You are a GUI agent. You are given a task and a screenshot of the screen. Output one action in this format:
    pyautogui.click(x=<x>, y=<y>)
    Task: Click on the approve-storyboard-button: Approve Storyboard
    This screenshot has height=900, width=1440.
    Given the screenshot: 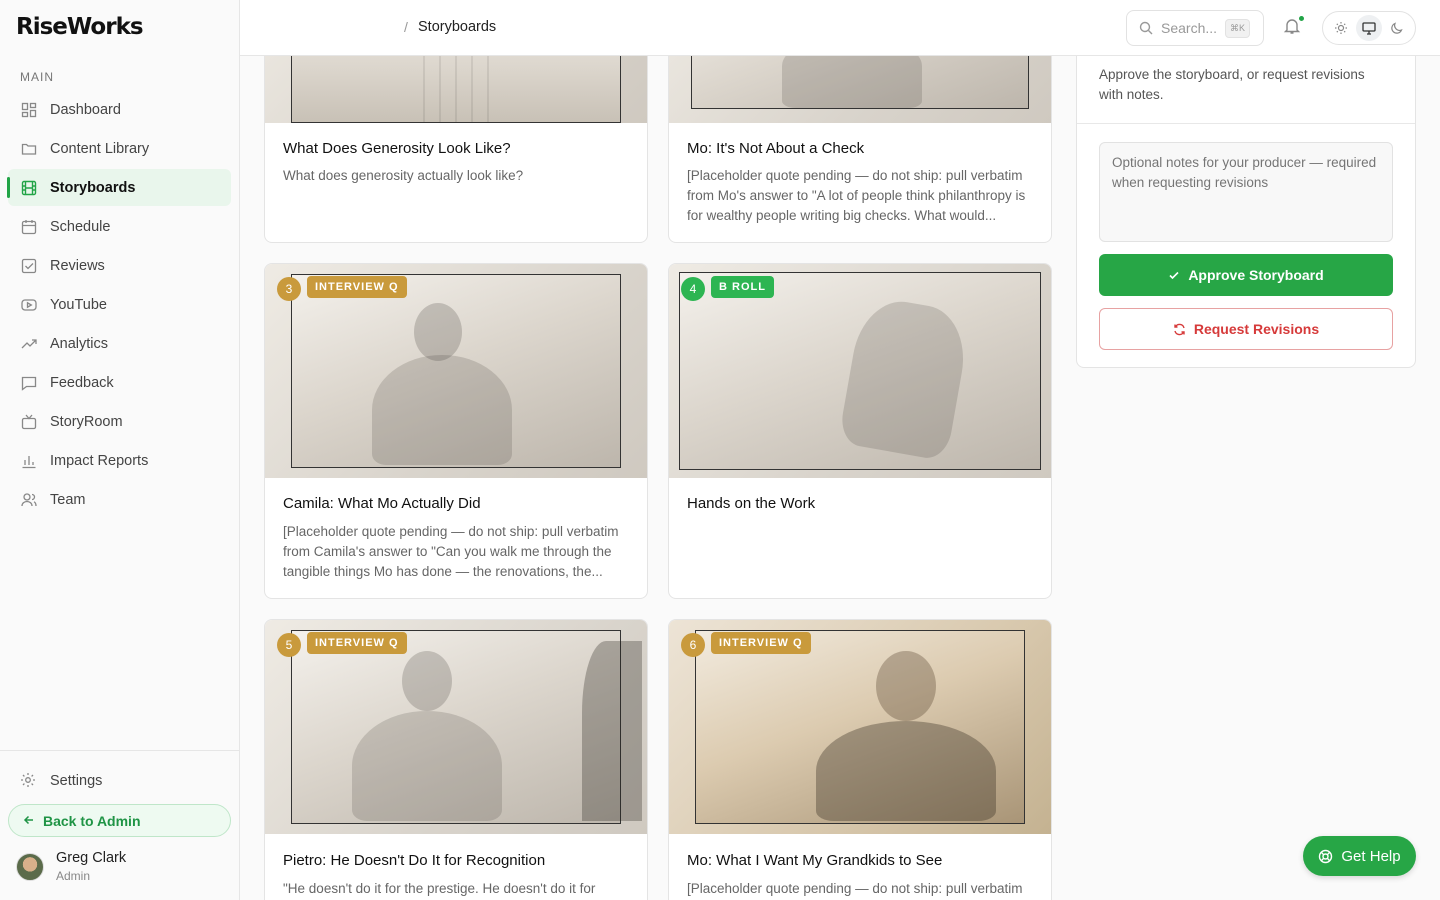 What is the action you would take?
    pyautogui.click(x=1246, y=275)
    